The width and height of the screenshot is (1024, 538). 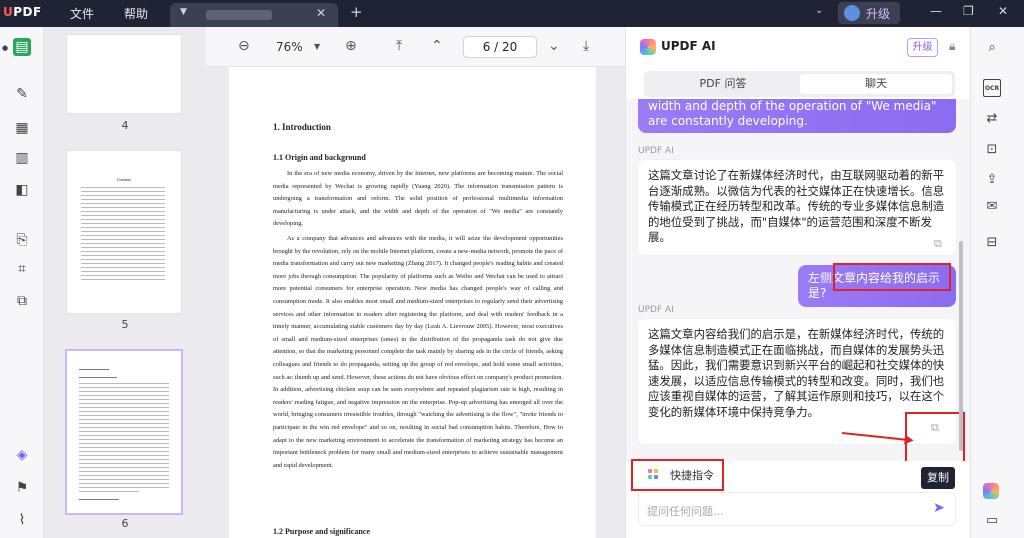 What do you see at coordinates (183, 12) in the screenshot?
I see `chevron-down-icon: ▼` at bounding box center [183, 12].